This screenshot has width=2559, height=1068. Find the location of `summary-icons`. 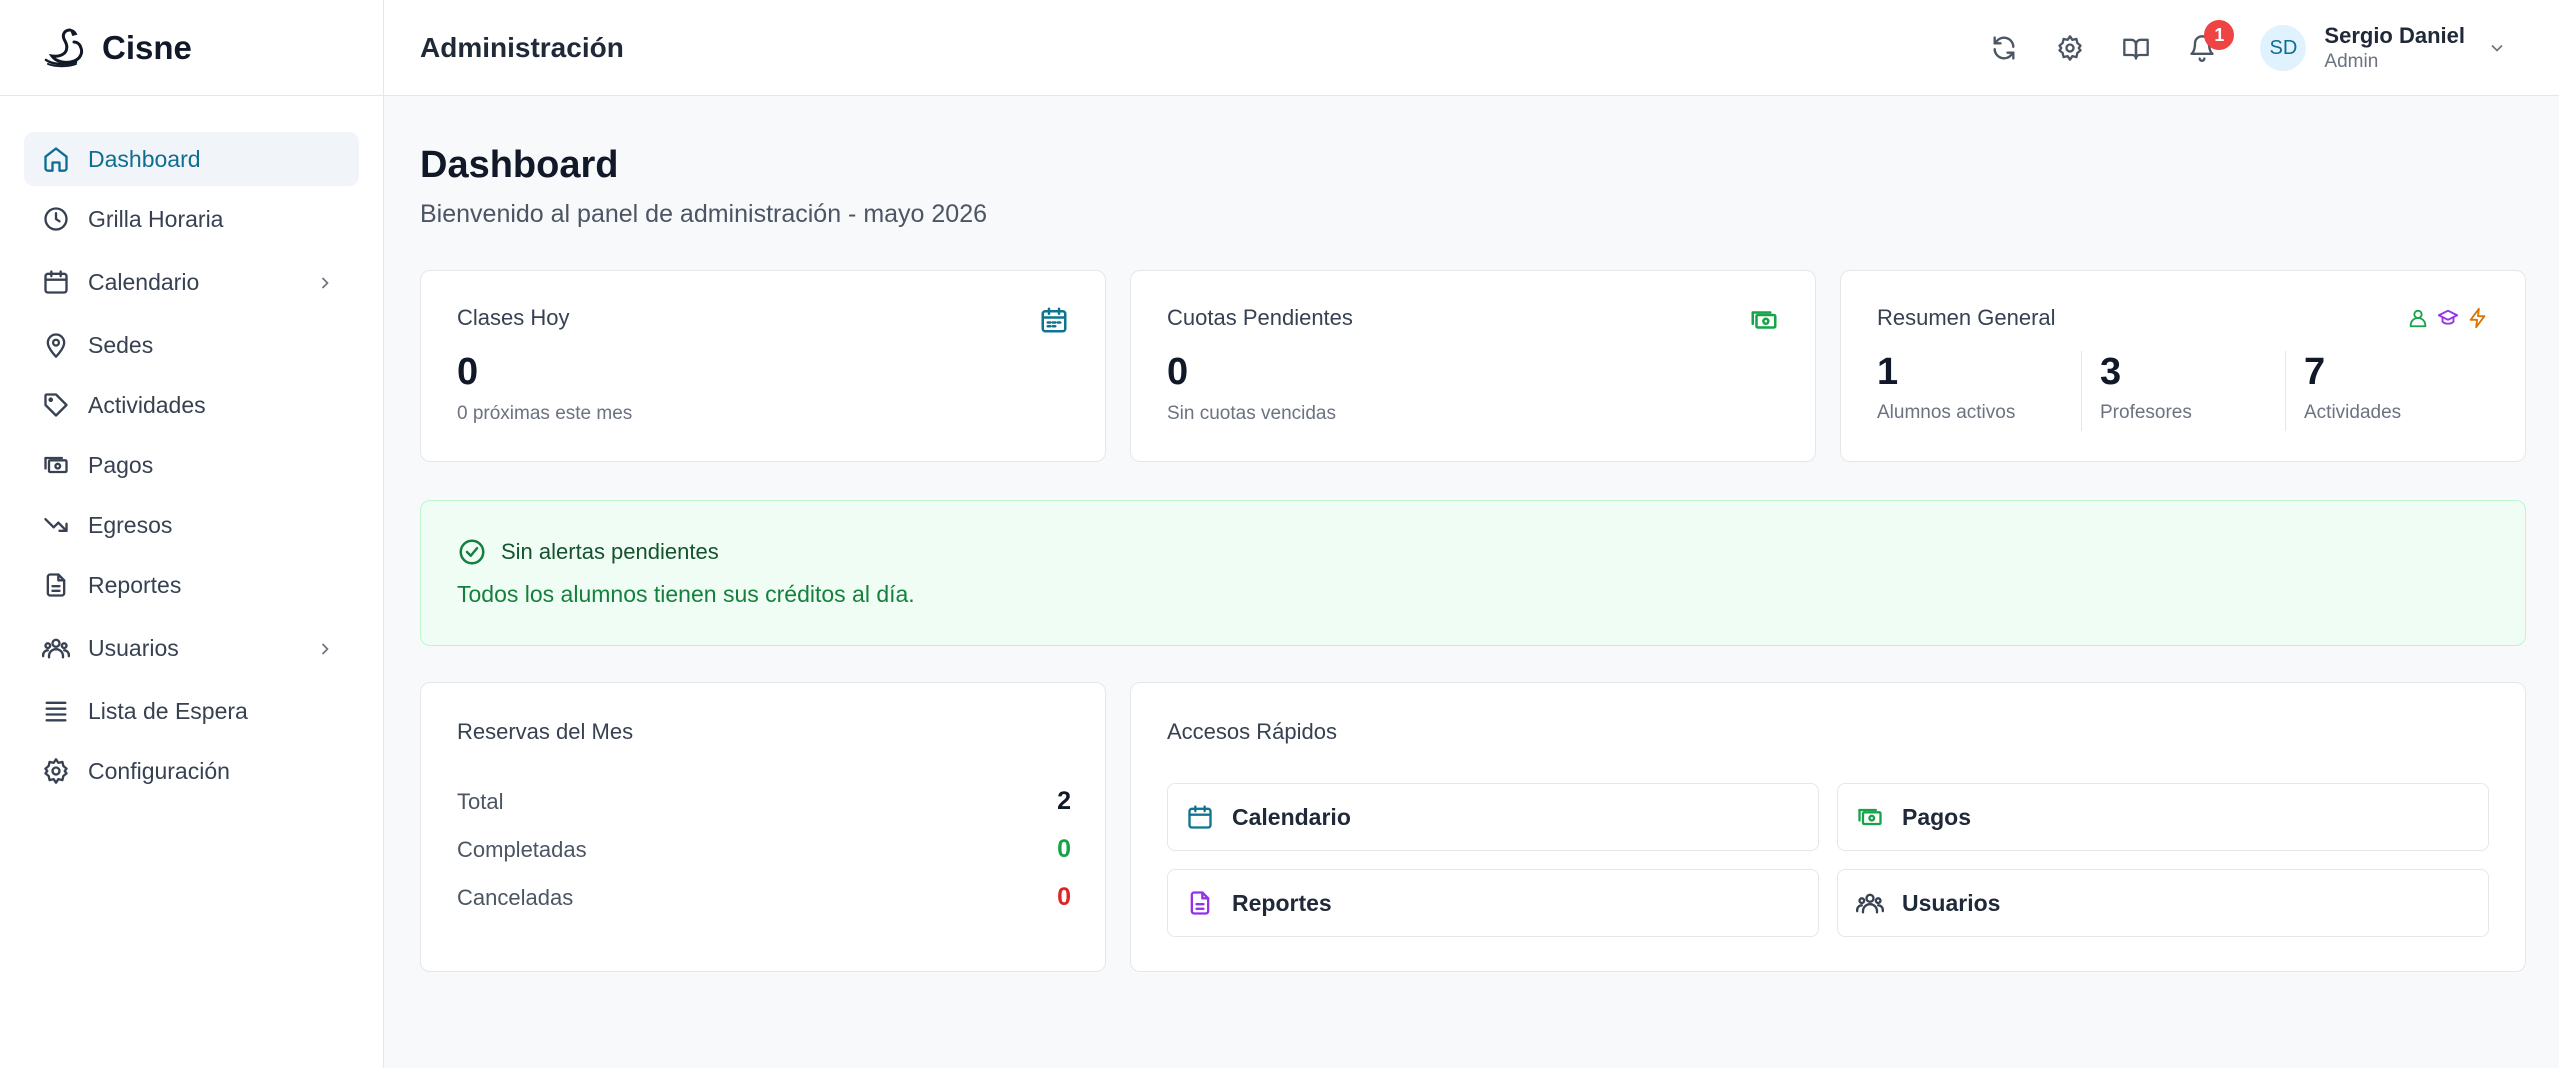

summary-icons is located at coordinates (2448, 318).